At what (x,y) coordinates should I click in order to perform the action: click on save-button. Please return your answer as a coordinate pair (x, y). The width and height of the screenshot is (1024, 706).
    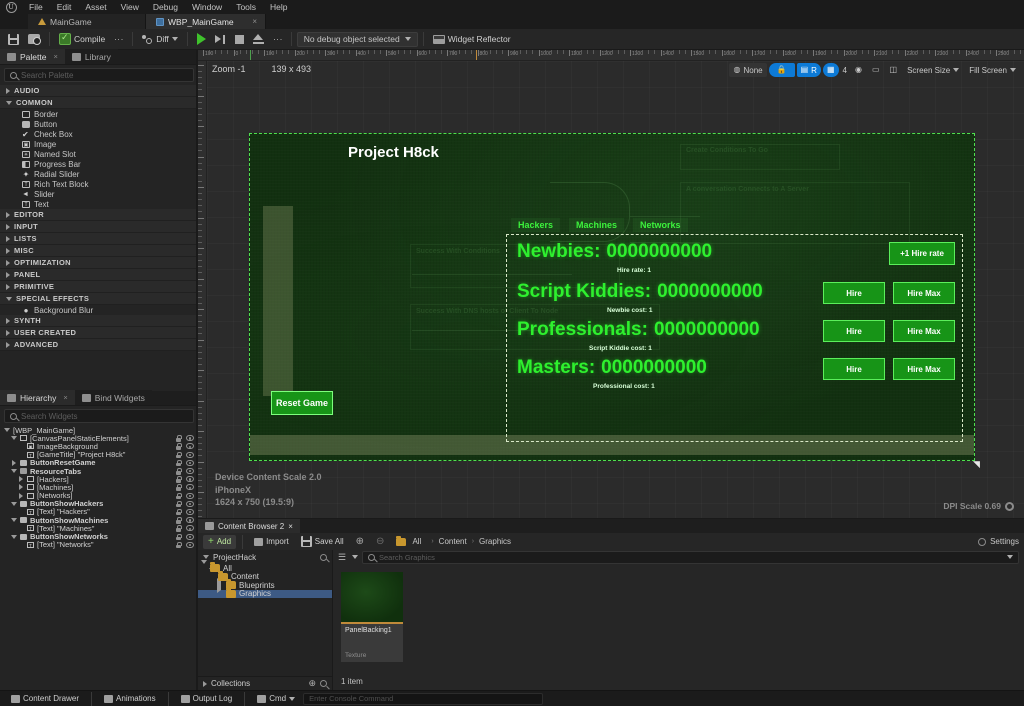
    Looking at the image, I should click on (13, 39).